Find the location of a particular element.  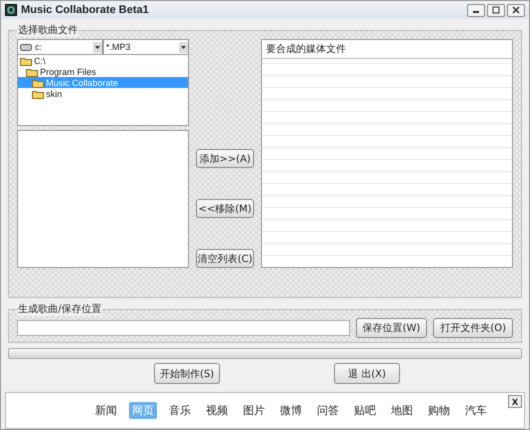

search-tab: 音乐 is located at coordinates (180, 410).